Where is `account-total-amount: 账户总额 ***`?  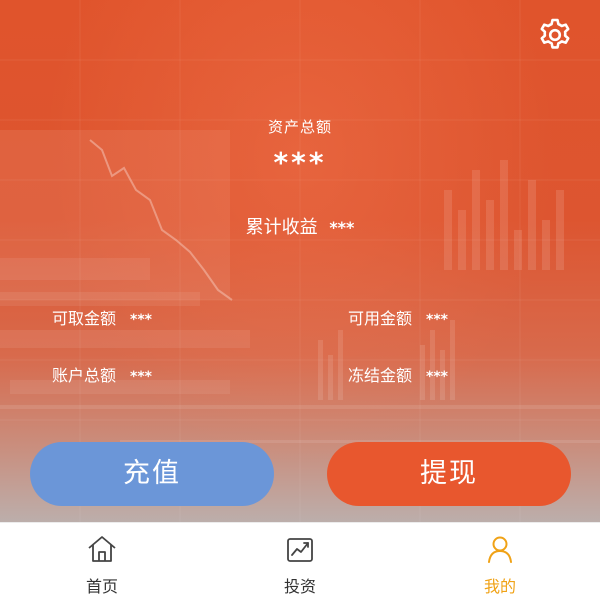
account-total-amount: 账户总额 *** is located at coordinates (102, 374).